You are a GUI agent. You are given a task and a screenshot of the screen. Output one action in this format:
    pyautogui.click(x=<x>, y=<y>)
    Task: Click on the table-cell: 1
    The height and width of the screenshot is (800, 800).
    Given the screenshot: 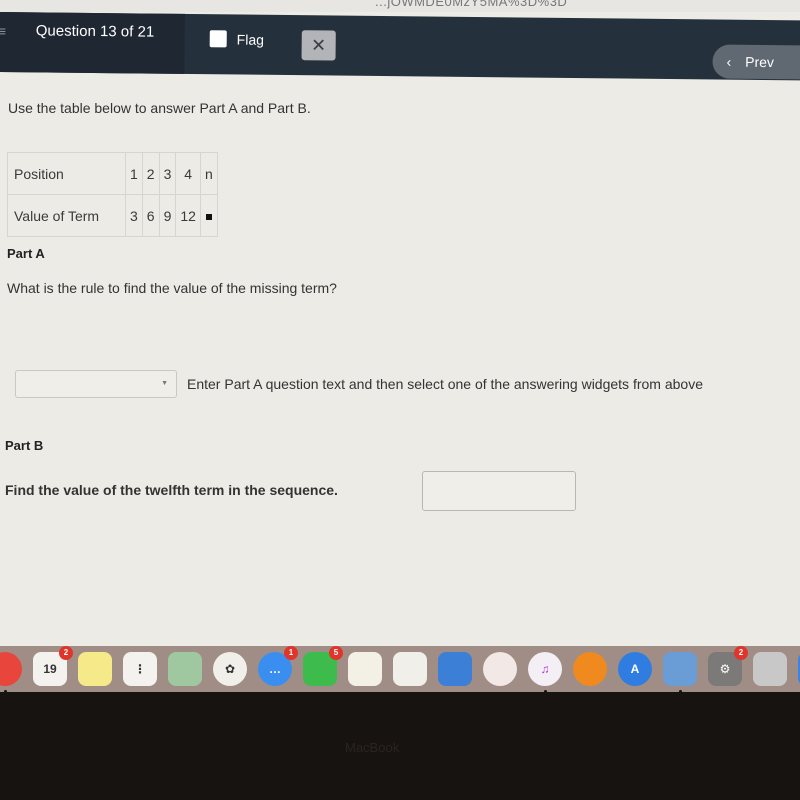 What is the action you would take?
    pyautogui.click(x=134, y=173)
    